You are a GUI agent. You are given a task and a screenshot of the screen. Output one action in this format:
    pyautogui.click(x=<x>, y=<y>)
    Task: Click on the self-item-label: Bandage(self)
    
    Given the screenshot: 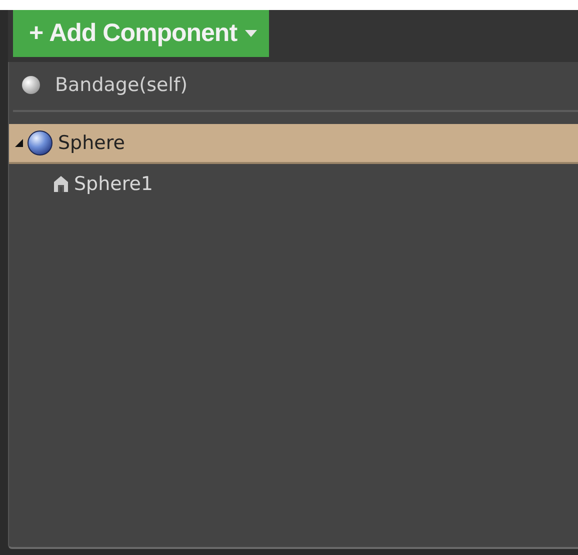 What is the action you would take?
    pyautogui.click(x=121, y=85)
    